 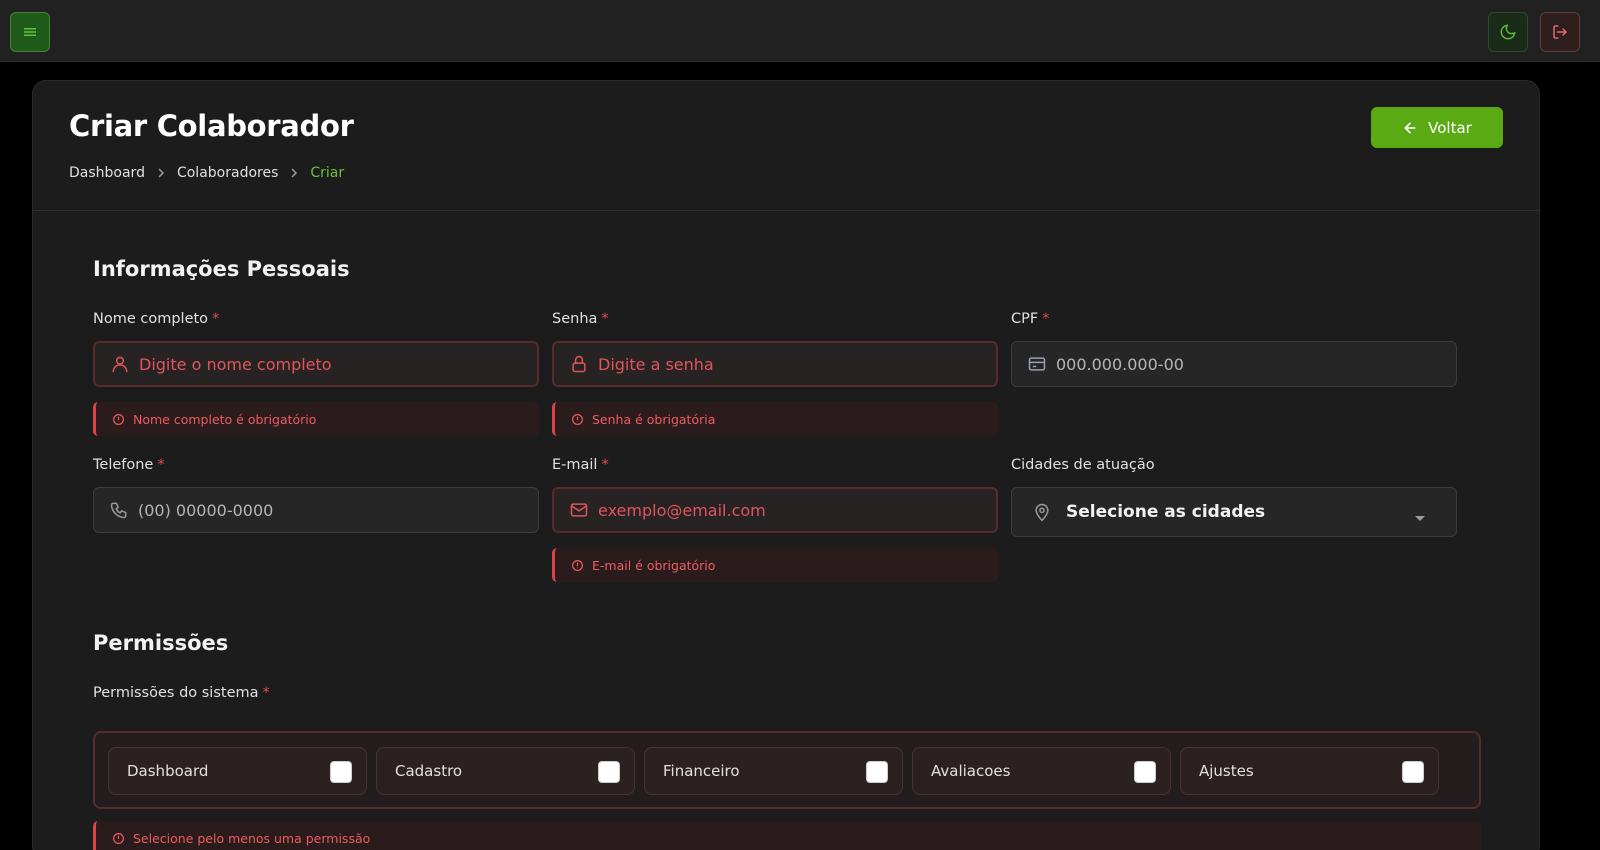 What do you see at coordinates (775, 565) in the screenshot?
I see `email-error: E-mail é obrigatório` at bounding box center [775, 565].